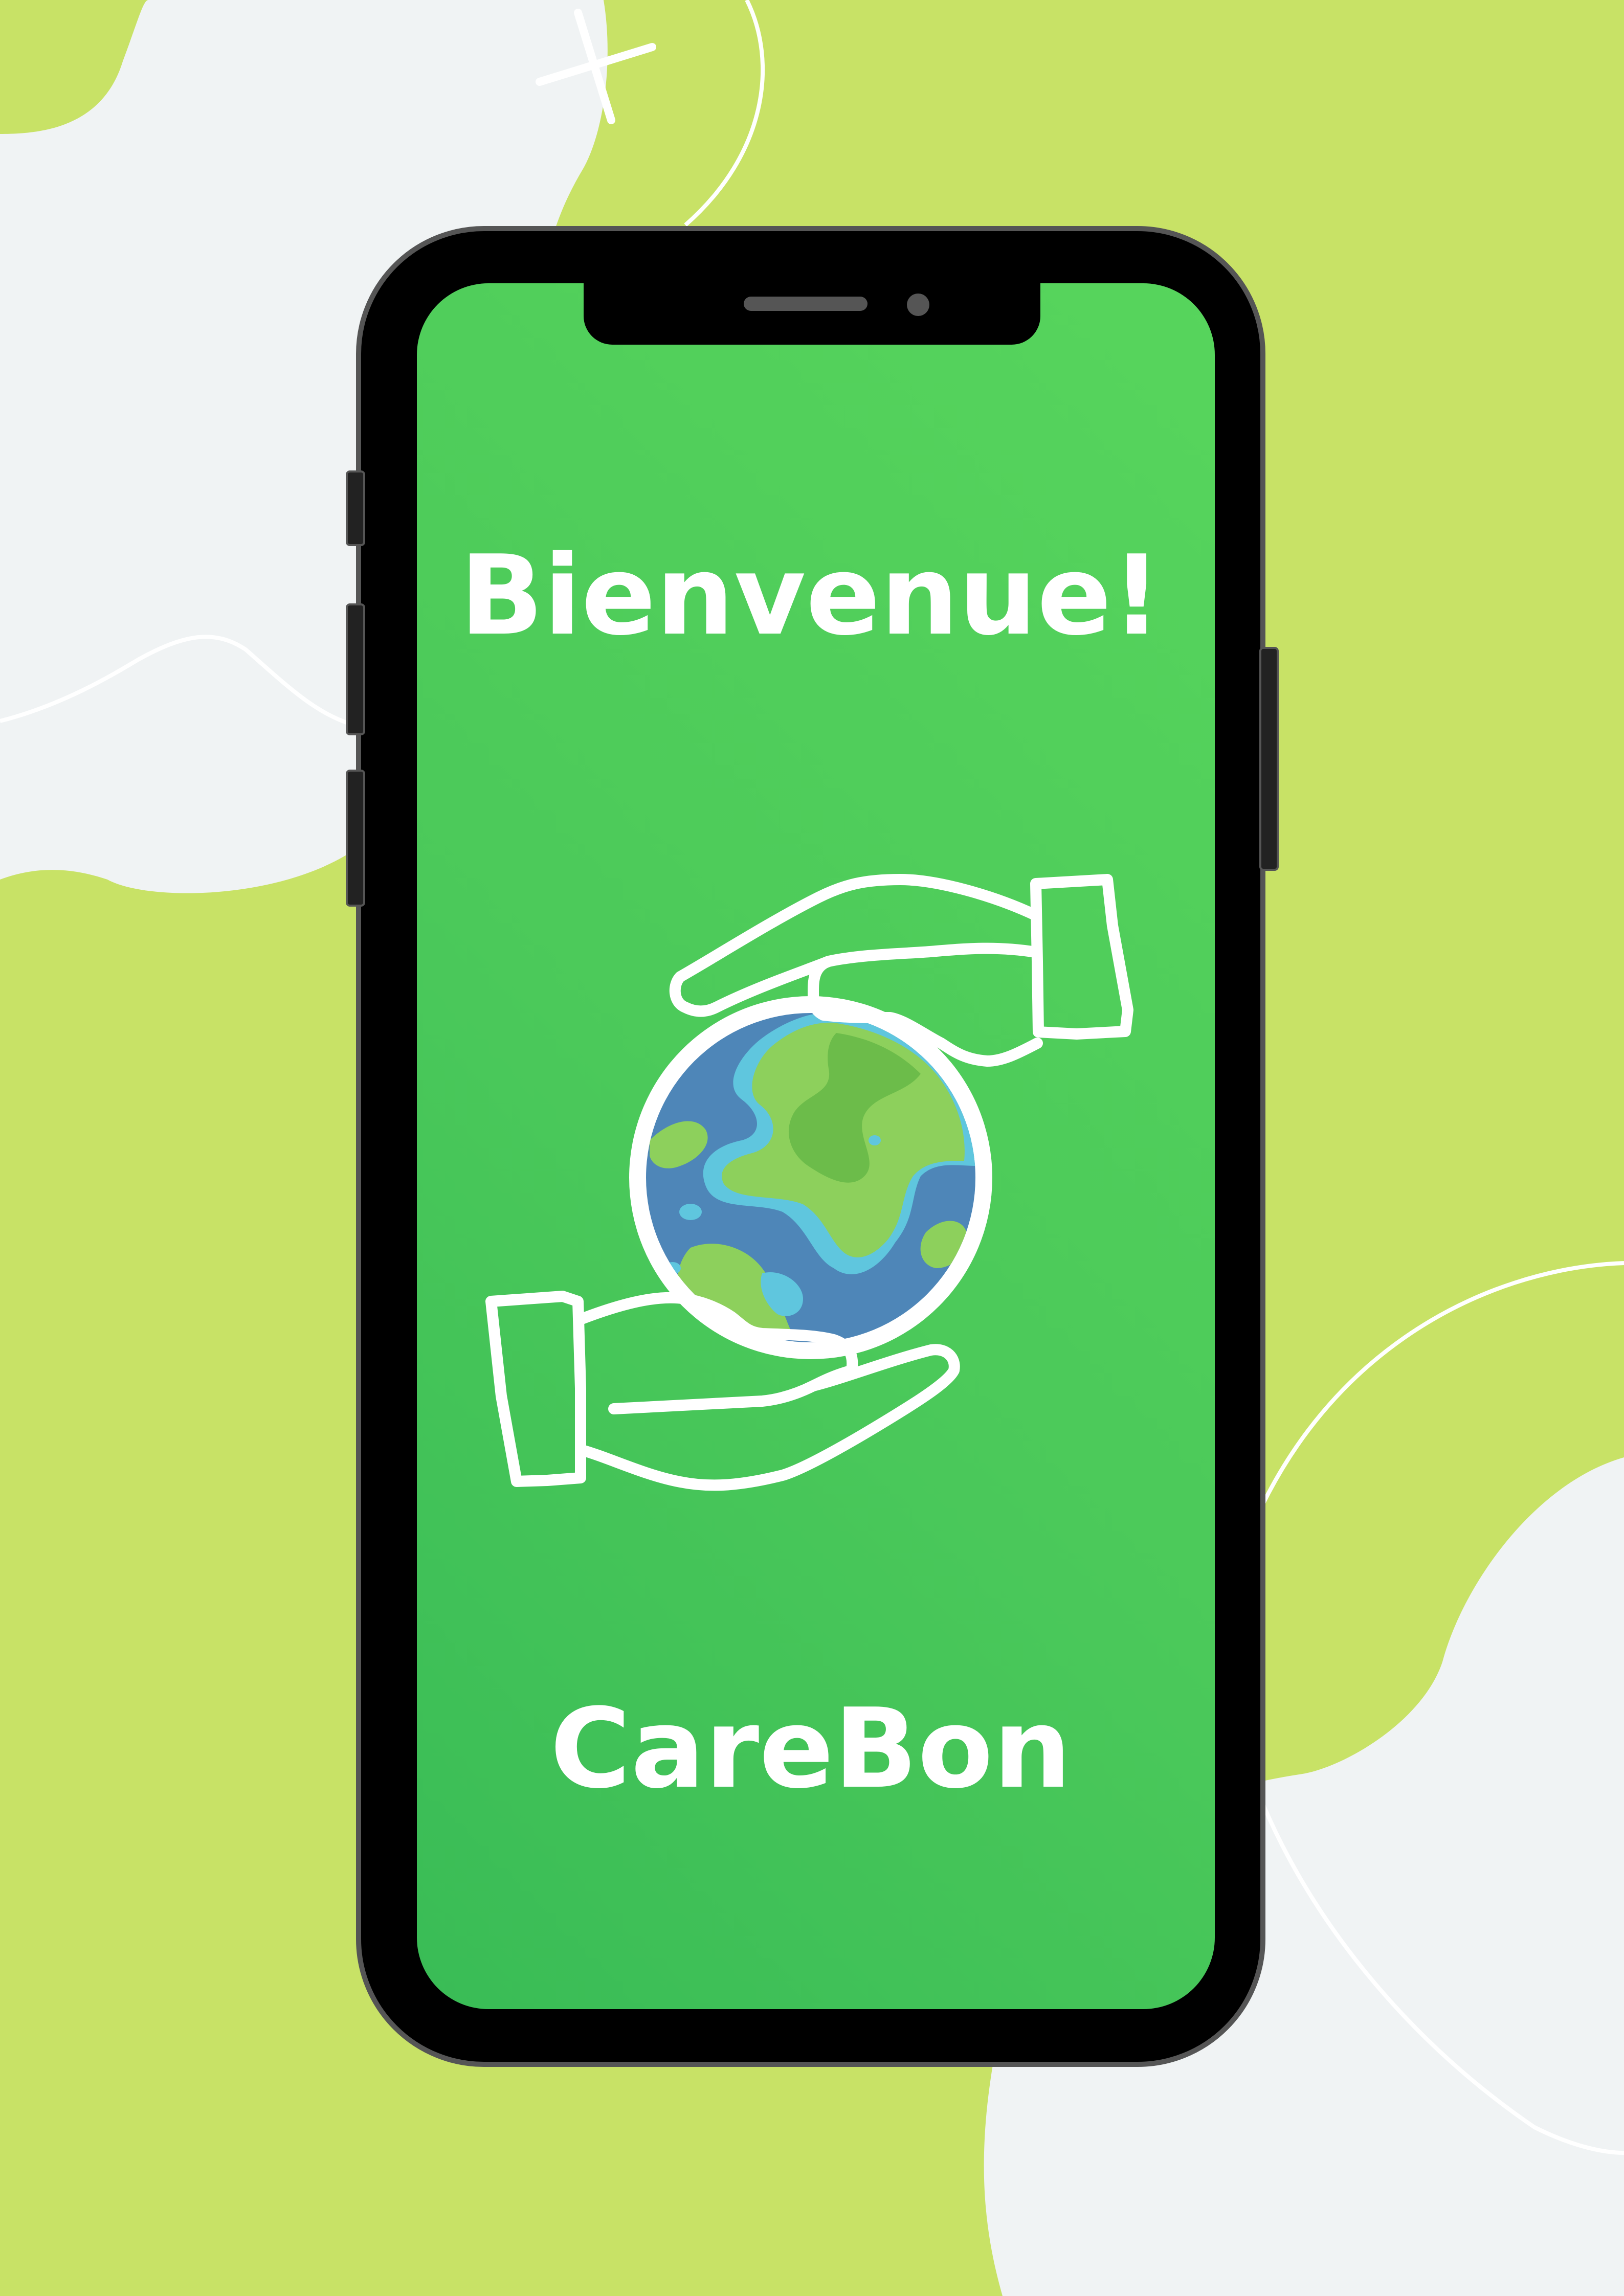  What do you see at coordinates (918, 305) in the screenshot?
I see `front-camera-icon` at bounding box center [918, 305].